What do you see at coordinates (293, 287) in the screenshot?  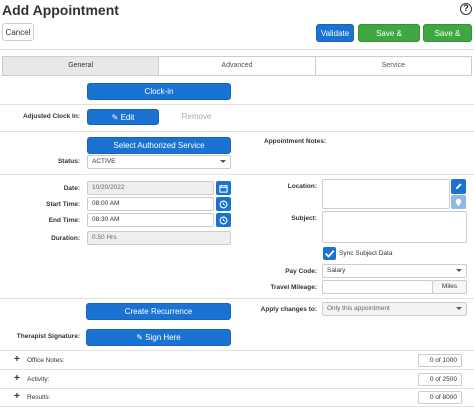 I see `travel-mileage-label: Travel Mileage:` at bounding box center [293, 287].